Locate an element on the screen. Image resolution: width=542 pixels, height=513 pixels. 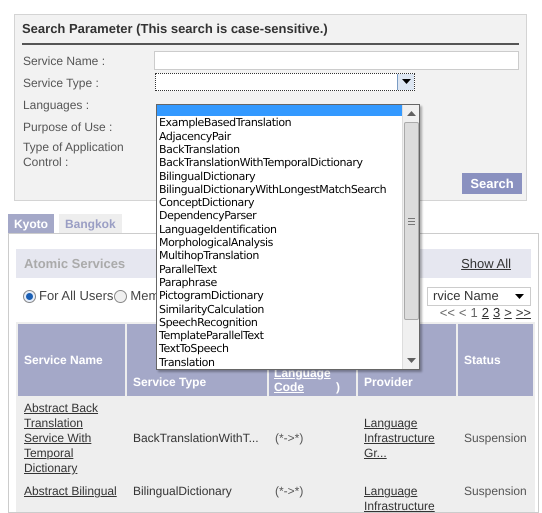
dropdown-option: ParallelText is located at coordinates (279, 269).